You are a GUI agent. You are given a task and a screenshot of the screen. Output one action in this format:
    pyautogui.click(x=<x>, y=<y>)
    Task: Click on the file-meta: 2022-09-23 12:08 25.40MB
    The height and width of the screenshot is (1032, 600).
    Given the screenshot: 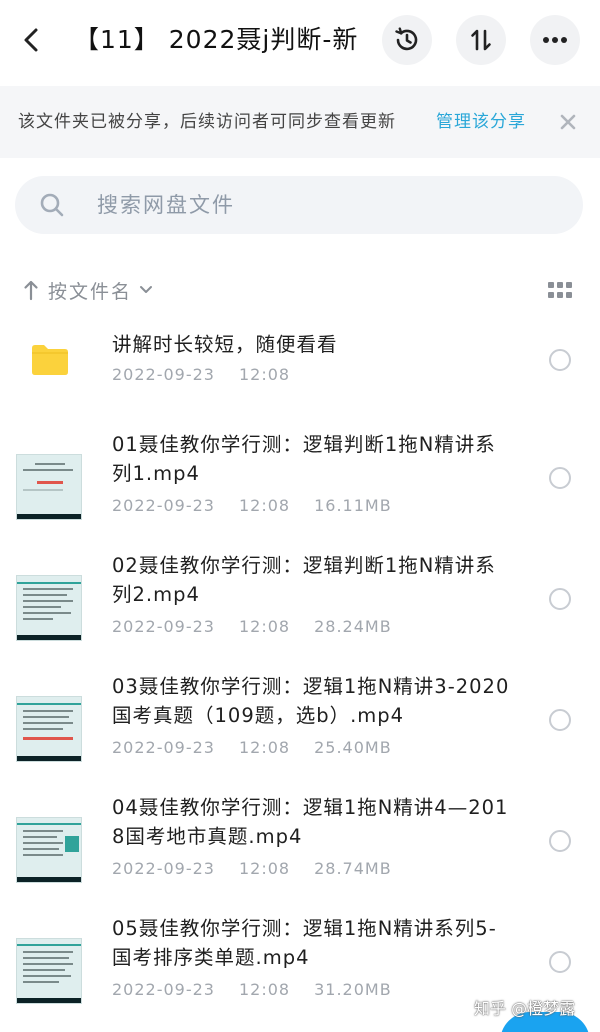 What is the action you would take?
    pyautogui.click(x=252, y=748)
    